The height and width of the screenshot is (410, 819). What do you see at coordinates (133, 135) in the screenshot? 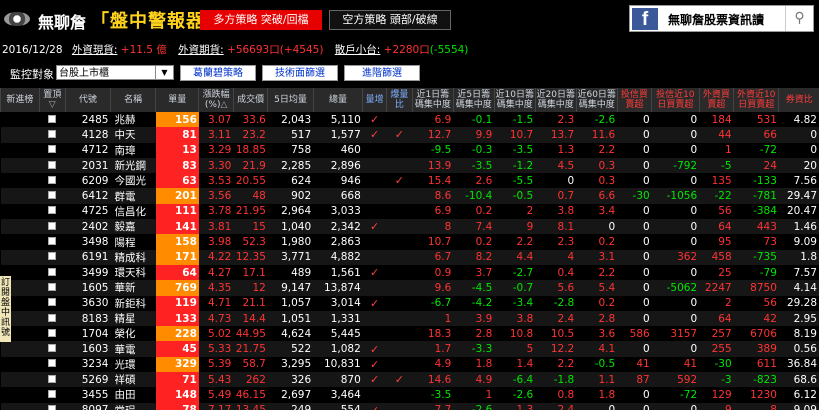
I see `stock-name: 中天` at bounding box center [133, 135].